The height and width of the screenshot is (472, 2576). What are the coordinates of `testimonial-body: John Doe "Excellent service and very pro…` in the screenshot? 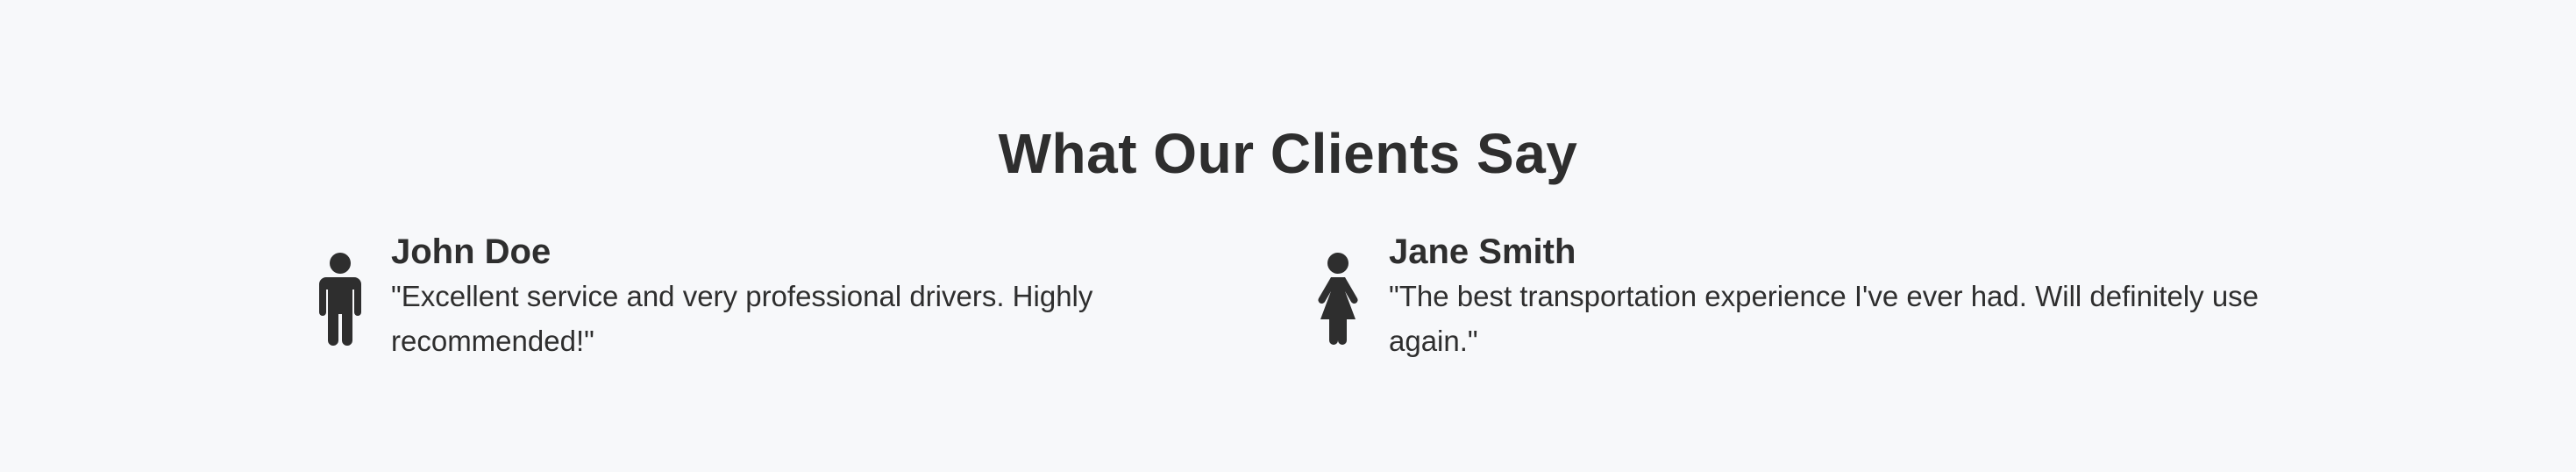 It's located at (750, 296).